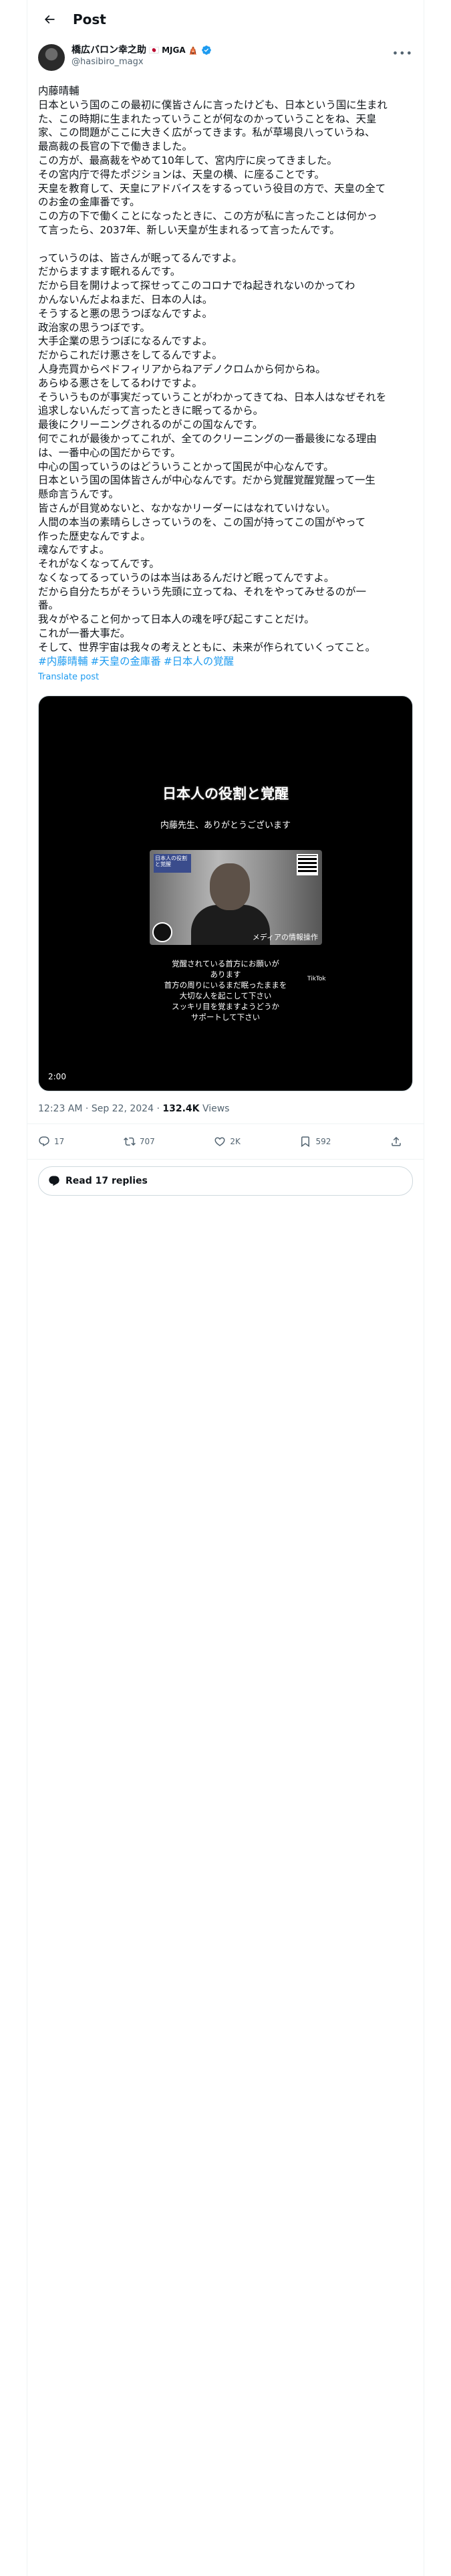 The width and height of the screenshot is (451, 2576). I want to click on heart-icon, so click(219, 1142).